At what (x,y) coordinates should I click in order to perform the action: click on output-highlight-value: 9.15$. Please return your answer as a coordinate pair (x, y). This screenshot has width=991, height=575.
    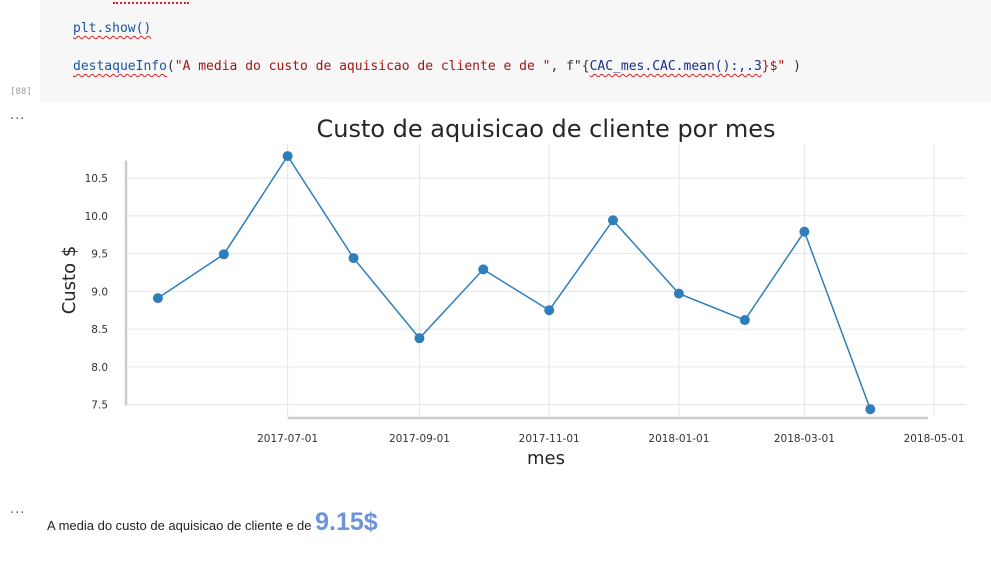
    Looking at the image, I should click on (346, 522).